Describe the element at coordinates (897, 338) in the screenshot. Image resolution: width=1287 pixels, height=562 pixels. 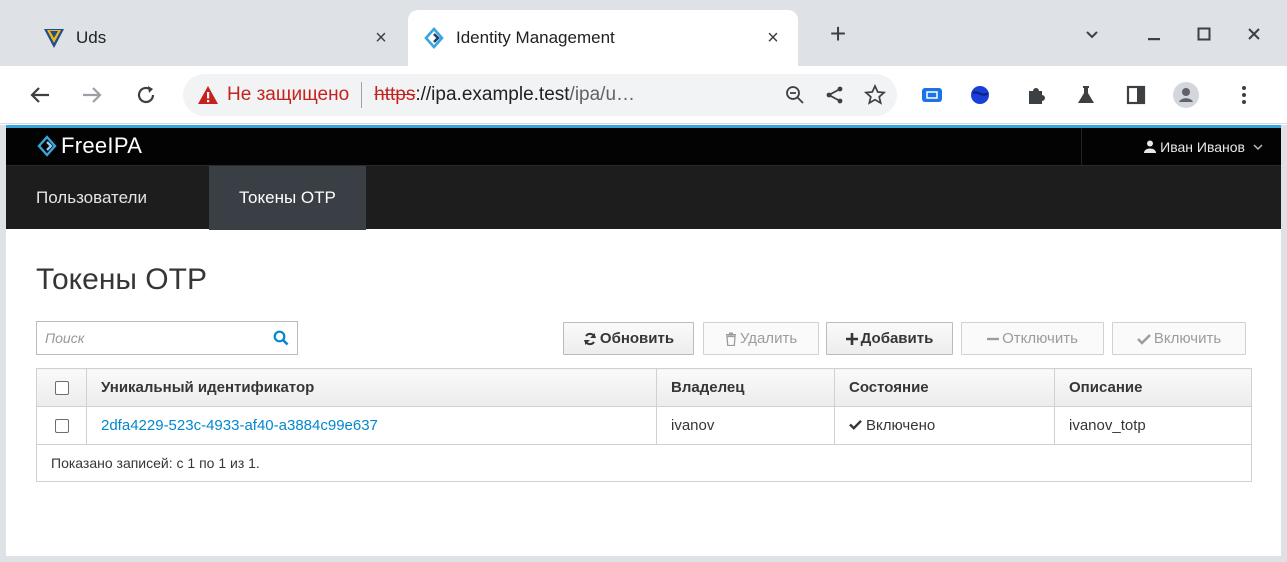
I see `add-label: Добавить` at that location.